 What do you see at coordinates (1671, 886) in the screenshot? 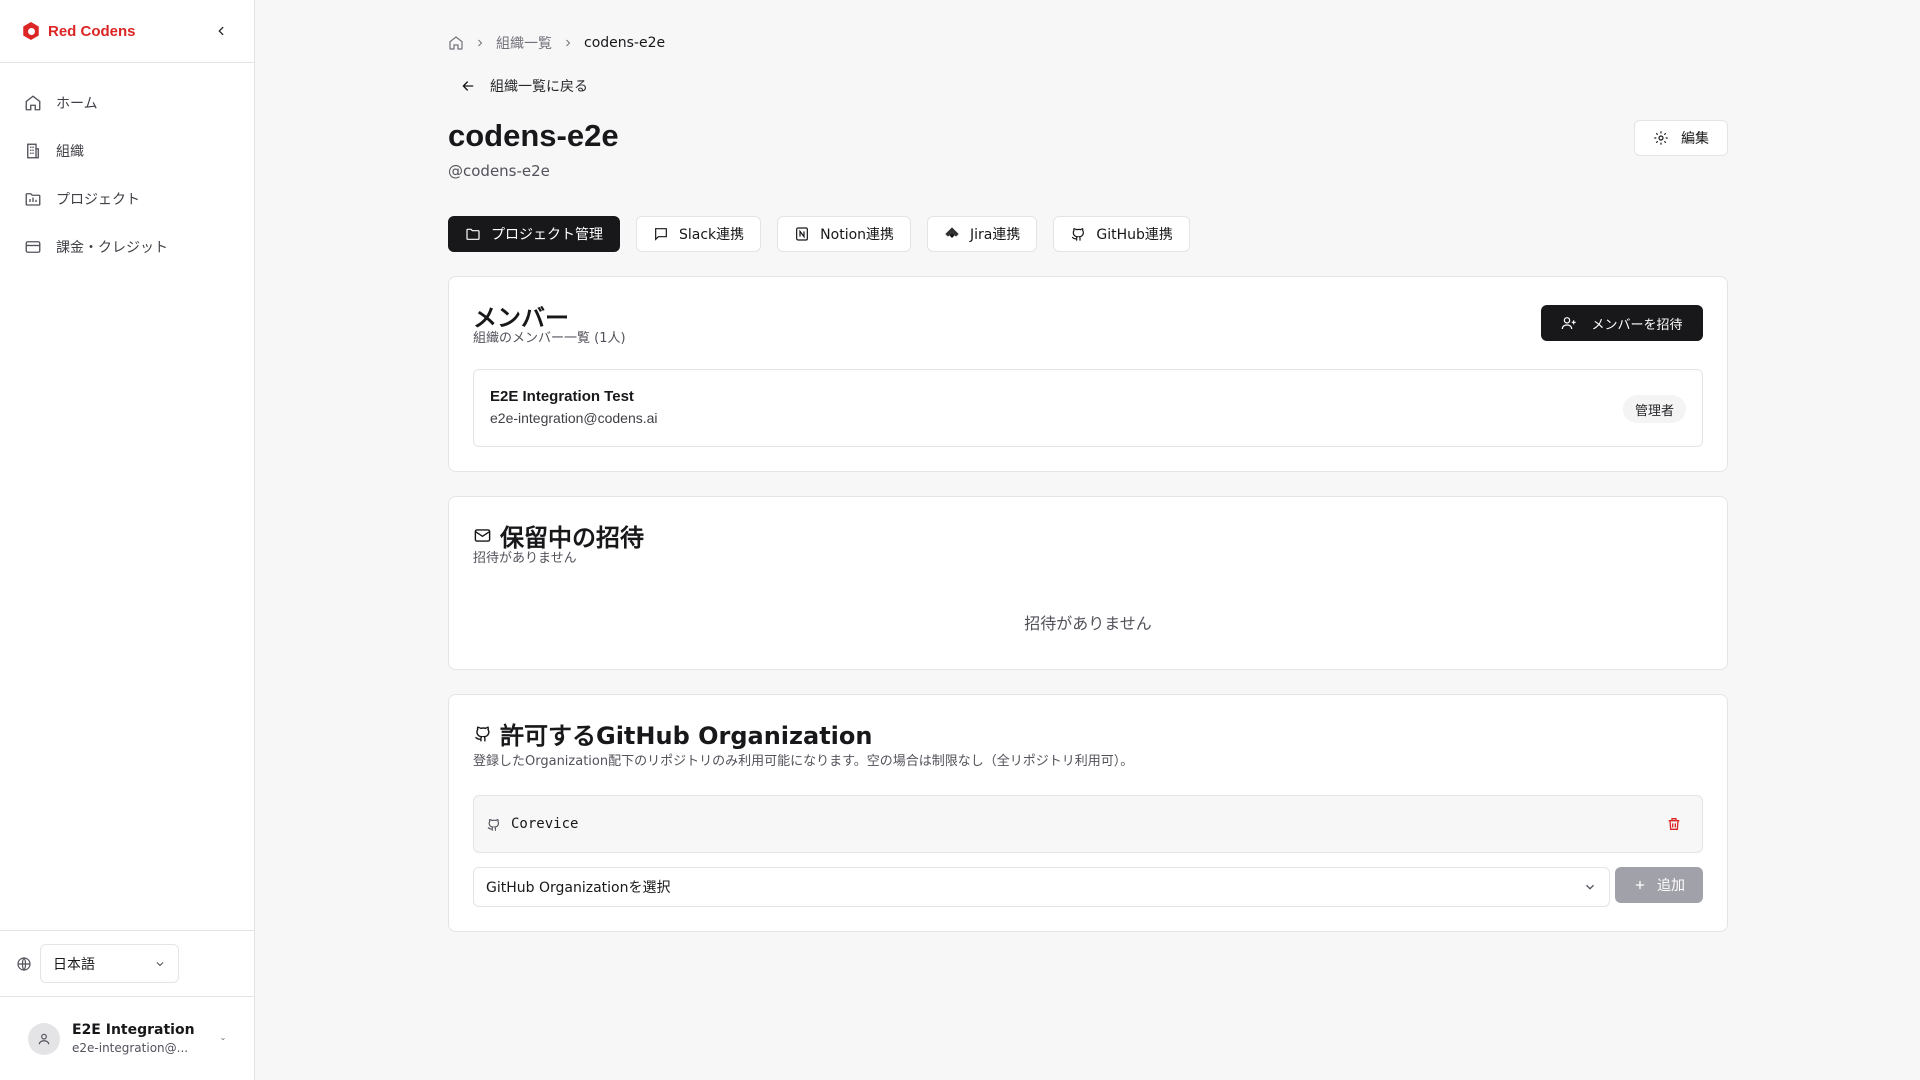
I see `add-button-label: 追加` at bounding box center [1671, 886].